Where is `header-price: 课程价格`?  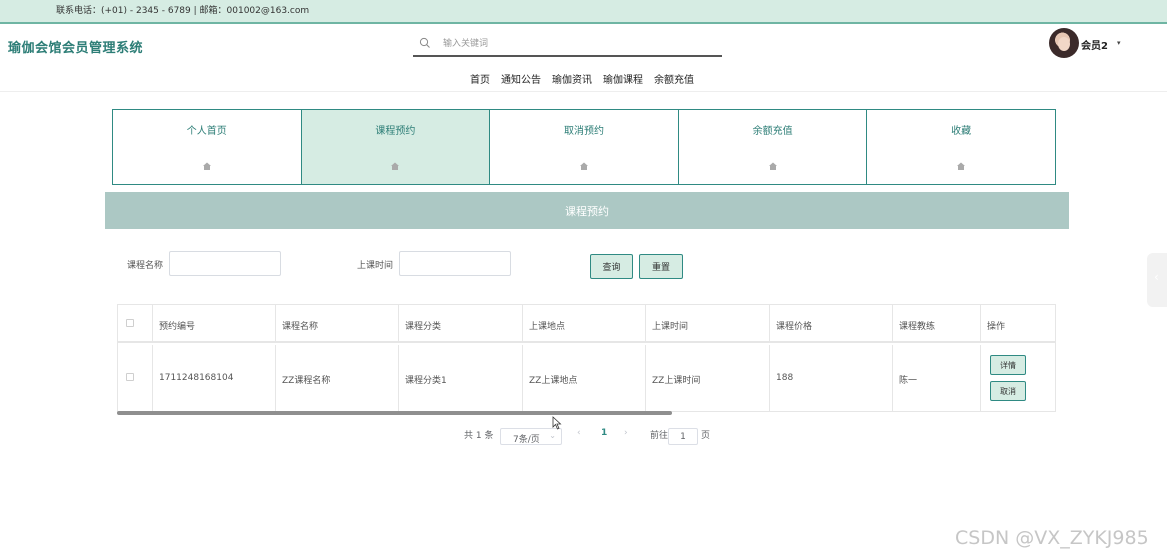
header-price: 课程价格 is located at coordinates (794, 327).